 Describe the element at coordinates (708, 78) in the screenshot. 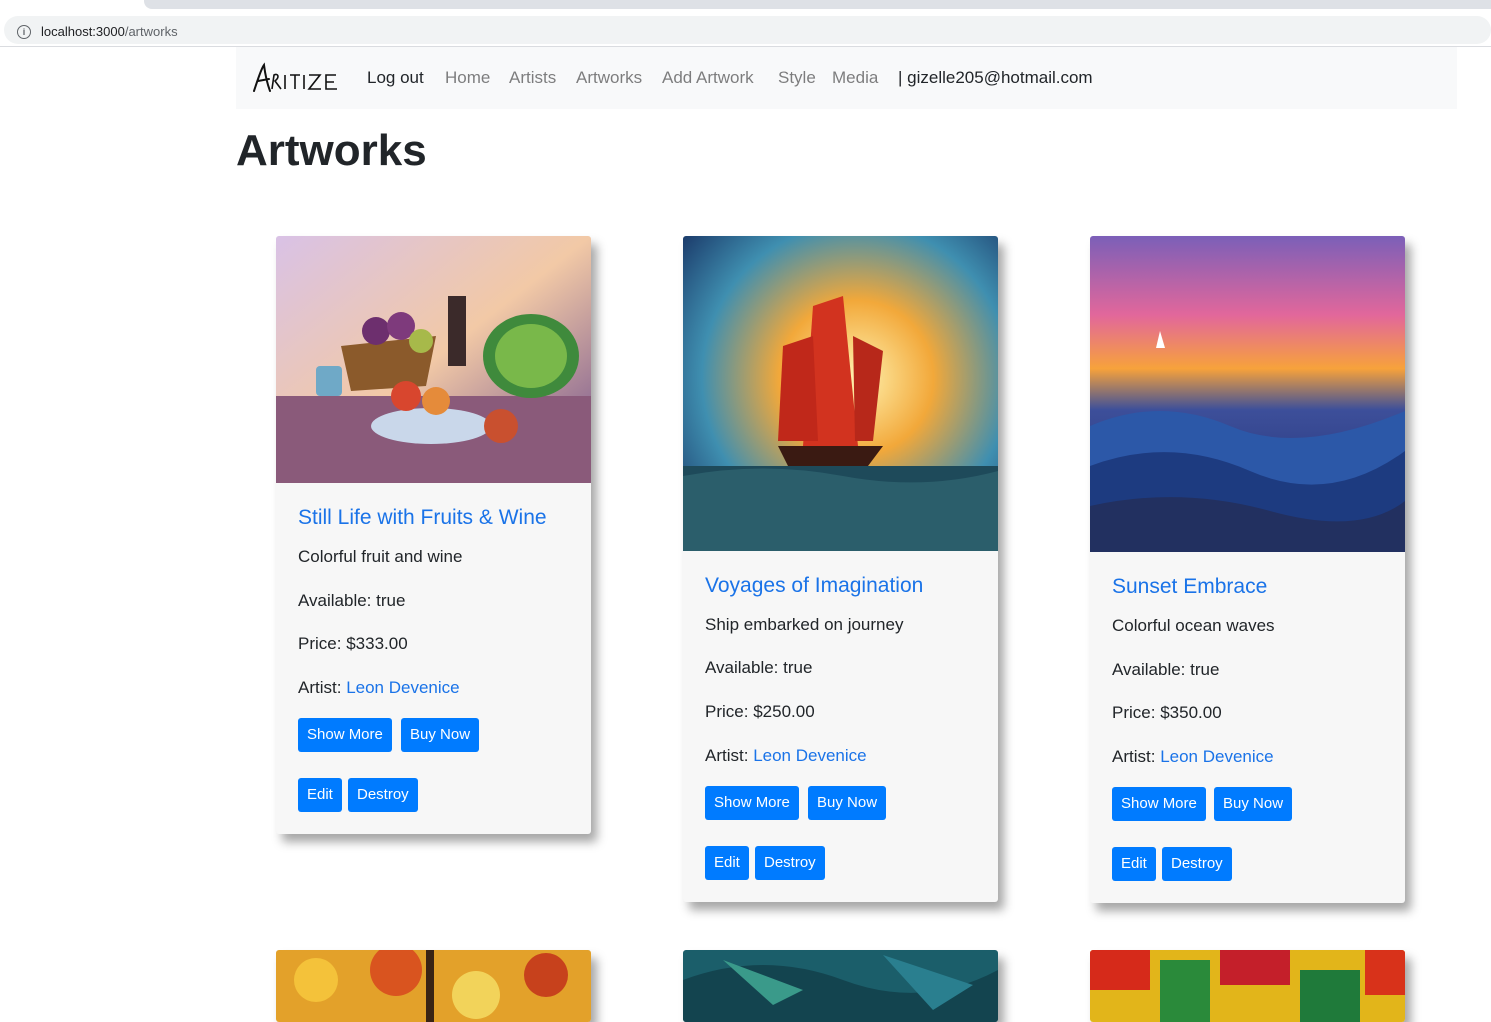

I see `nav-add-artwork: Add Artwork` at that location.